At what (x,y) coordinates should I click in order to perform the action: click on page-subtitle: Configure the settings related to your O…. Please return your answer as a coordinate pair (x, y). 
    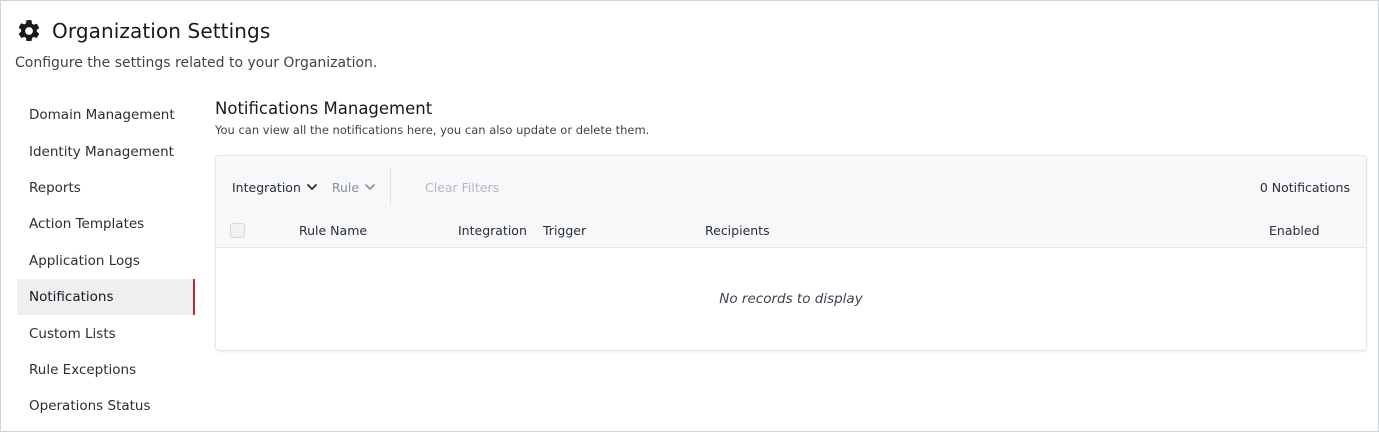
    Looking at the image, I should click on (196, 63).